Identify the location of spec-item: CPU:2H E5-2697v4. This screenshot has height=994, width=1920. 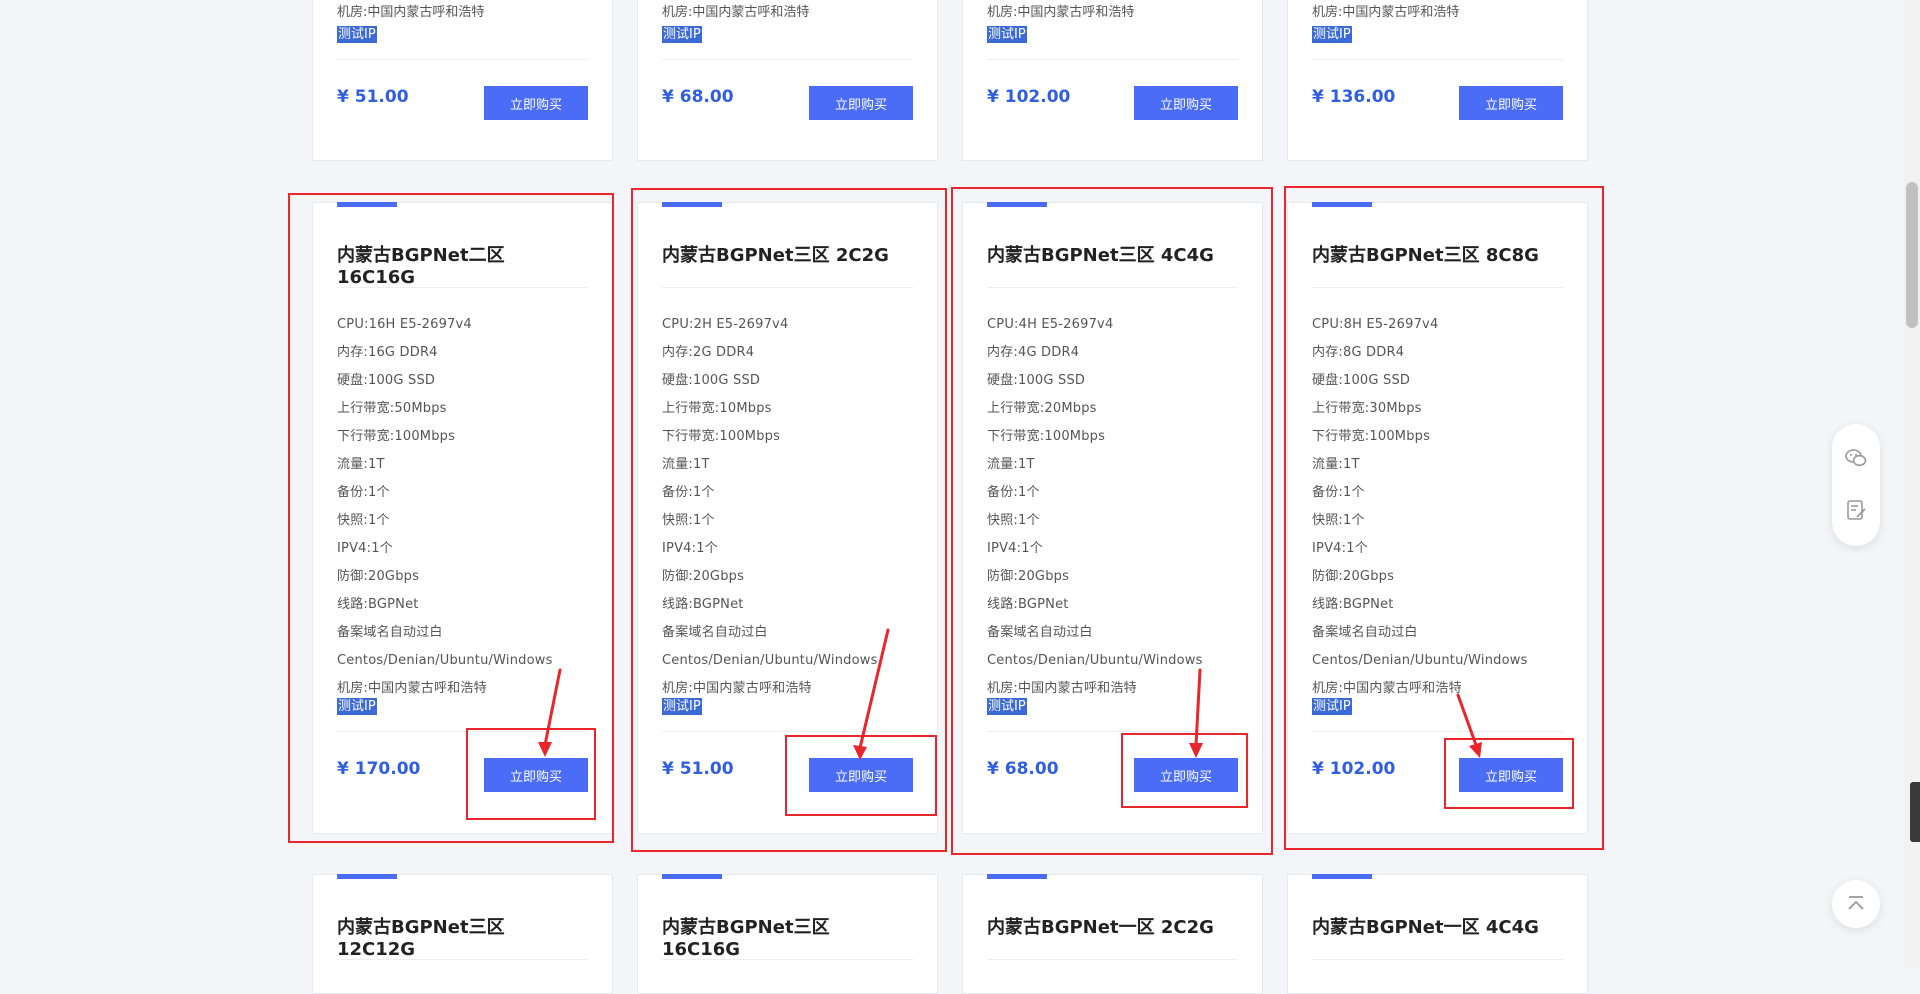
(725, 324).